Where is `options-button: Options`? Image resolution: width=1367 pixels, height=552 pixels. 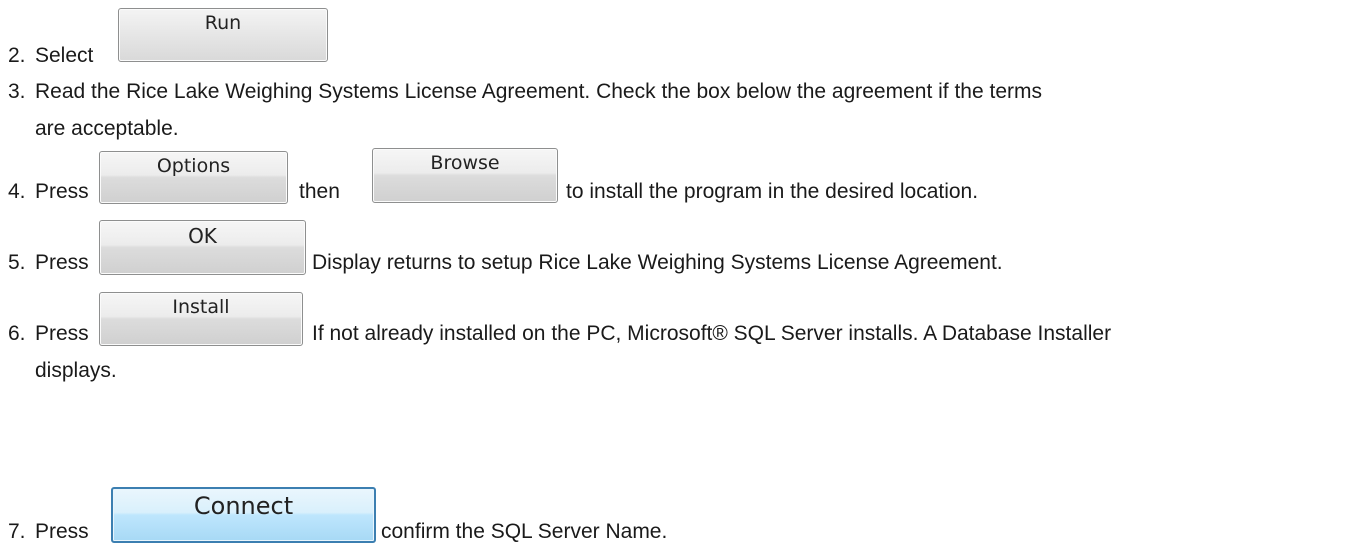 options-button: Options is located at coordinates (193, 177).